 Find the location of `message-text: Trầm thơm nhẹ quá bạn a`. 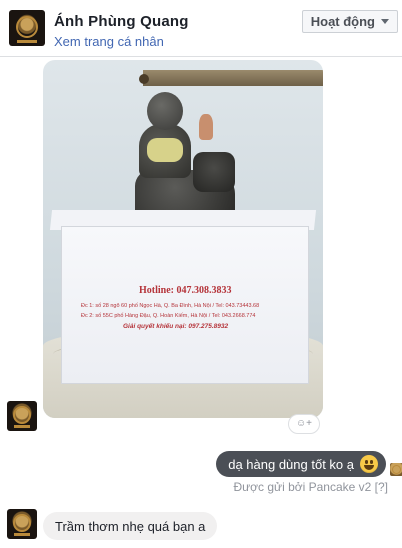

message-text: Trầm thơm nhẹ quá bạn a is located at coordinates (130, 526).